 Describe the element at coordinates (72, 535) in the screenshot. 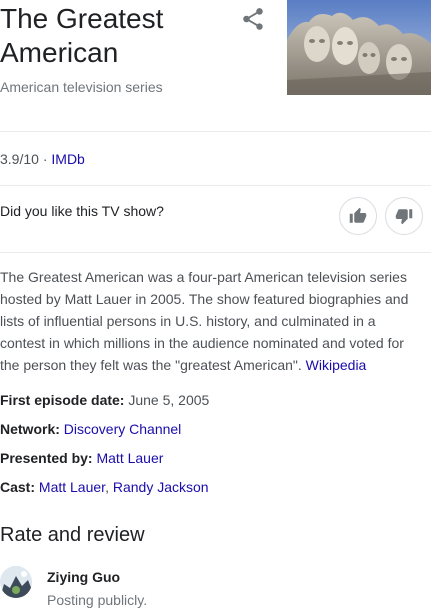

I see `rate-review-heading: Rate and review` at that location.